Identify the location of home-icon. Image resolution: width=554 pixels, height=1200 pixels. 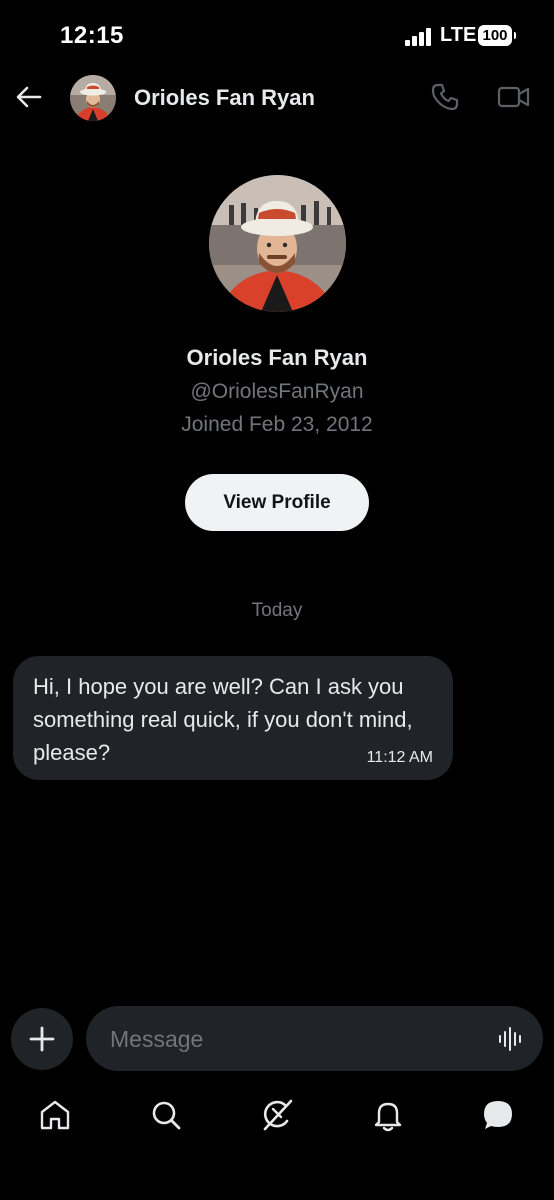
(55, 1115).